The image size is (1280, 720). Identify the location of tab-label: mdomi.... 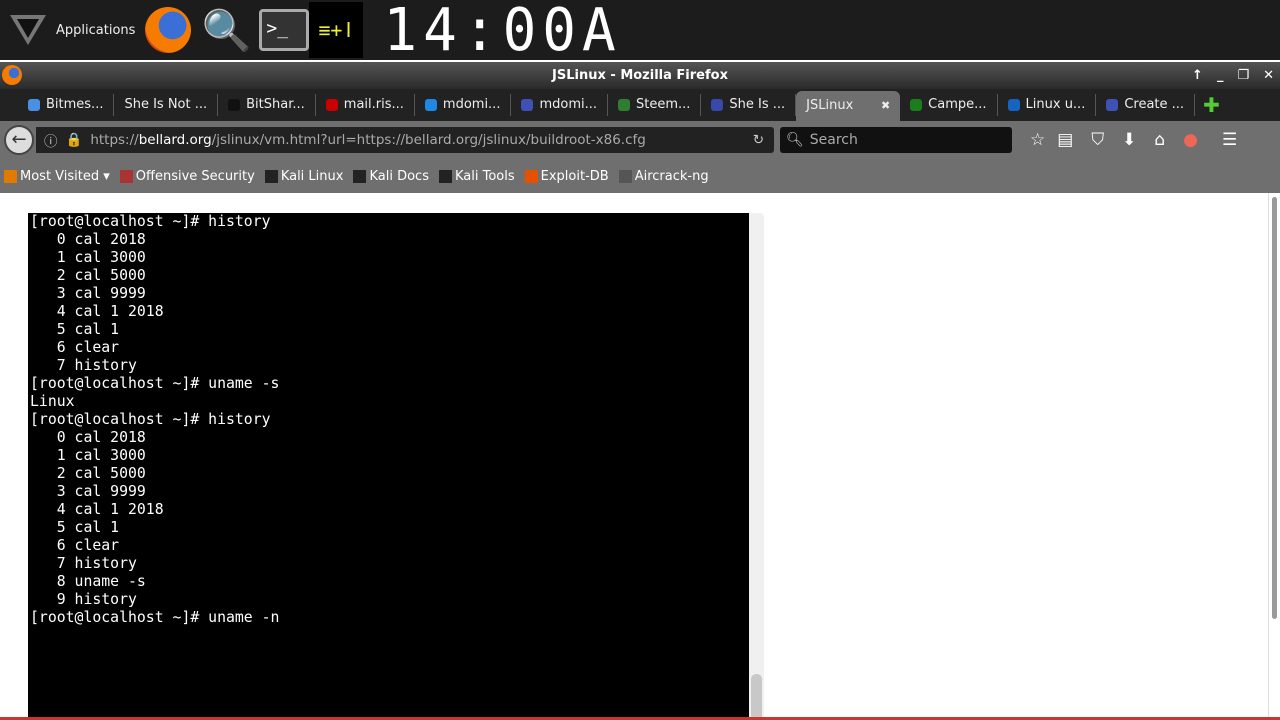
(471, 104).